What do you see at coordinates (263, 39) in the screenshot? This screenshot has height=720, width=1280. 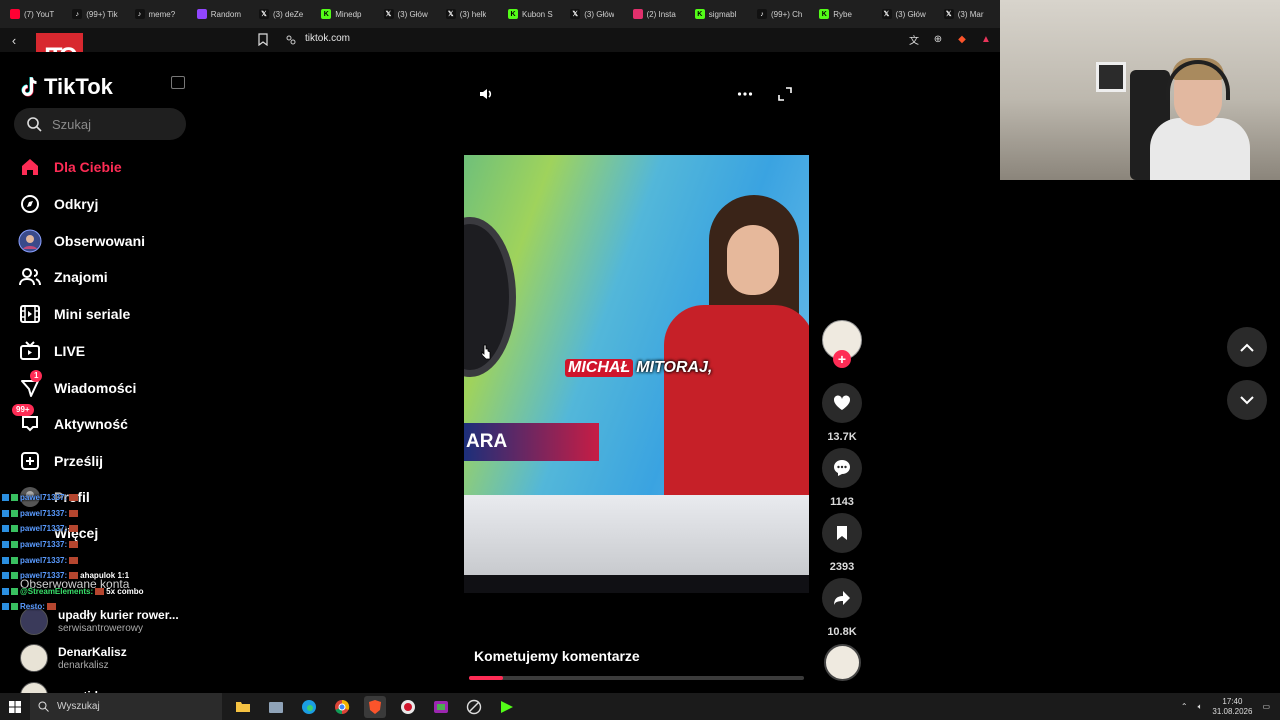 I see `bookmark-icon` at bounding box center [263, 39].